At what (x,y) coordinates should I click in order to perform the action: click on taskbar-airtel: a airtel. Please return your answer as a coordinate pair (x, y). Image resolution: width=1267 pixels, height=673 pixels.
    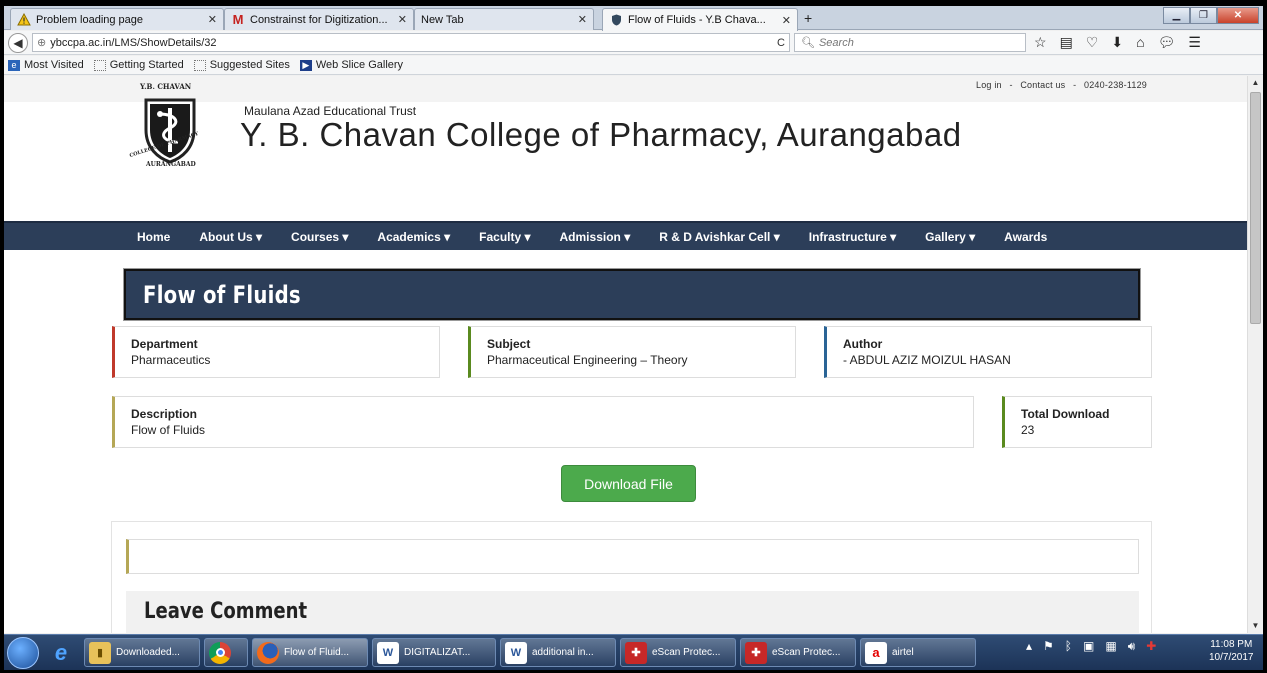
    Looking at the image, I should click on (918, 652).